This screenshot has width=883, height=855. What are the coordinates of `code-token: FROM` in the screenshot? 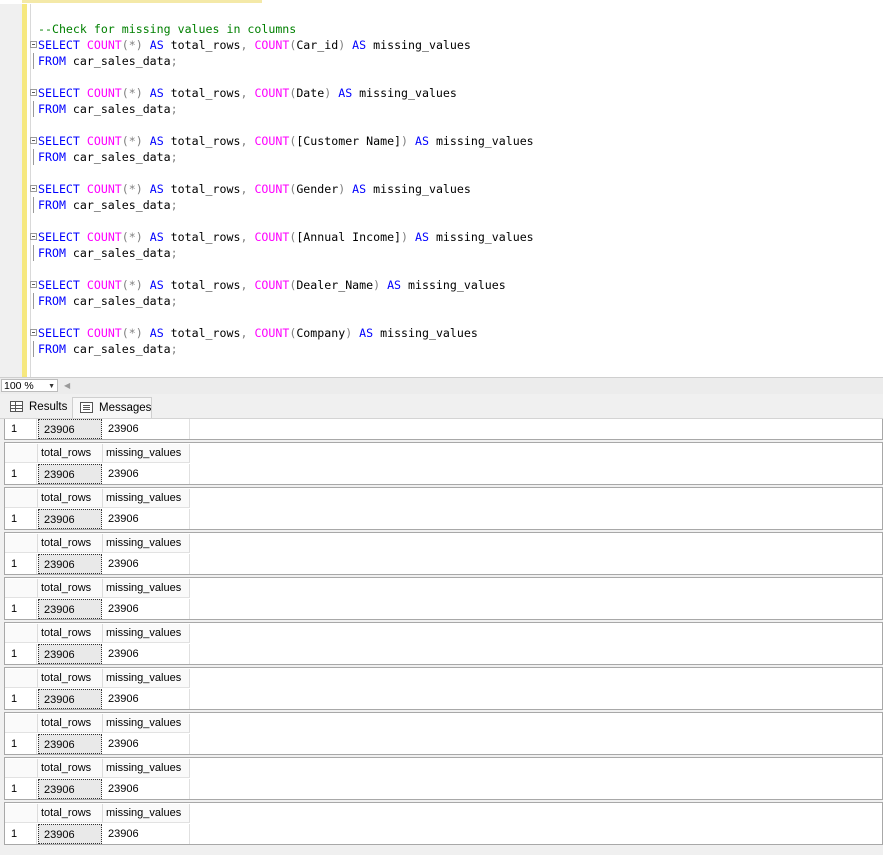 It's located at (55, 109).